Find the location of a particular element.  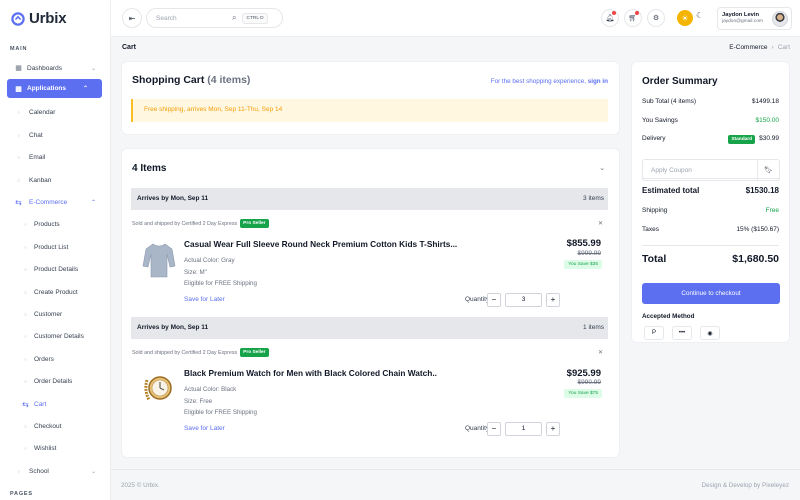

divider is located at coordinates (710, 245).